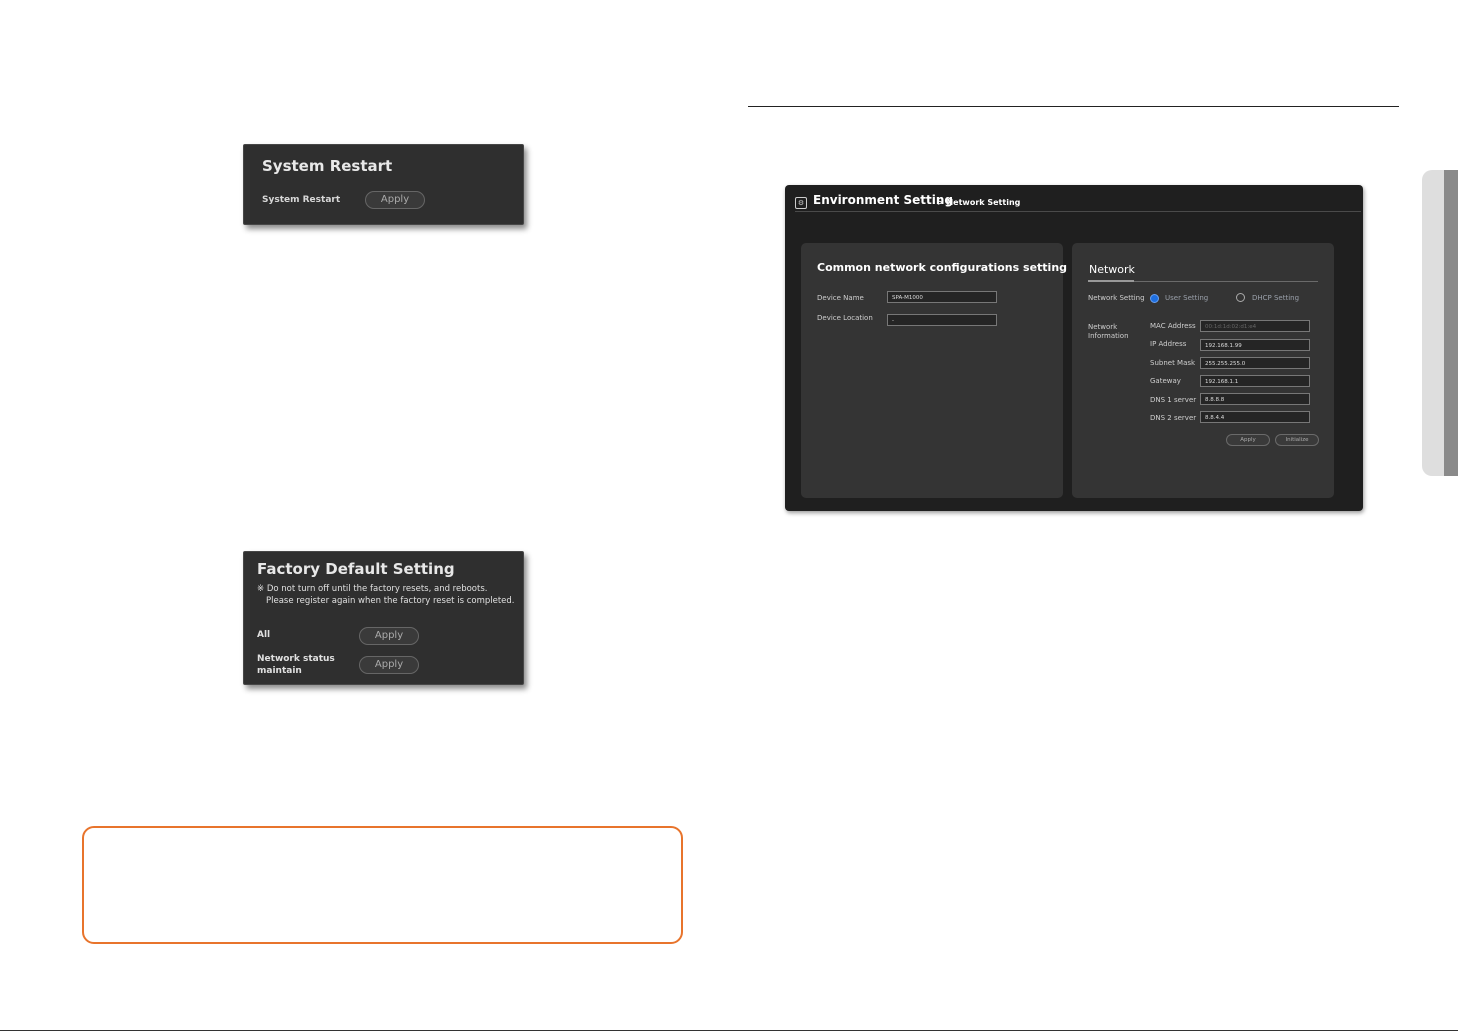 The width and height of the screenshot is (1458, 1033). What do you see at coordinates (1168, 344) in the screenshot?
I see `ip-address-label: IP Address` at bounding box center [1168, 344].